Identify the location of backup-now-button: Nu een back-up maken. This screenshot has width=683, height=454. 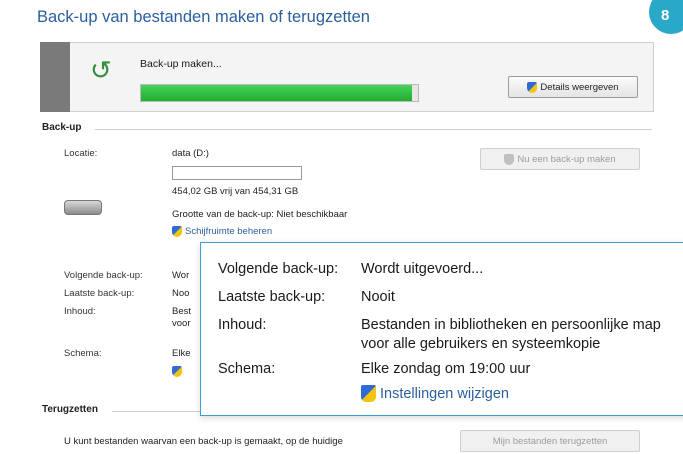
(560, 159).